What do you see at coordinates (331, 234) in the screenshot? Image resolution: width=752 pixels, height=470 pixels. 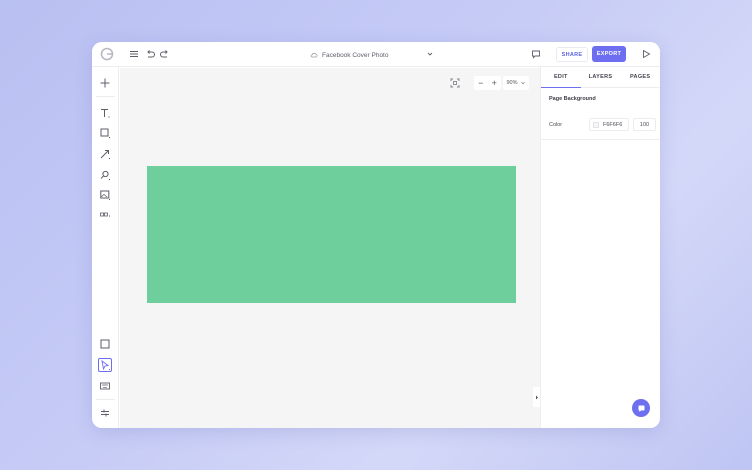 I see `canvas-shape` at bounding box center [331, 234].